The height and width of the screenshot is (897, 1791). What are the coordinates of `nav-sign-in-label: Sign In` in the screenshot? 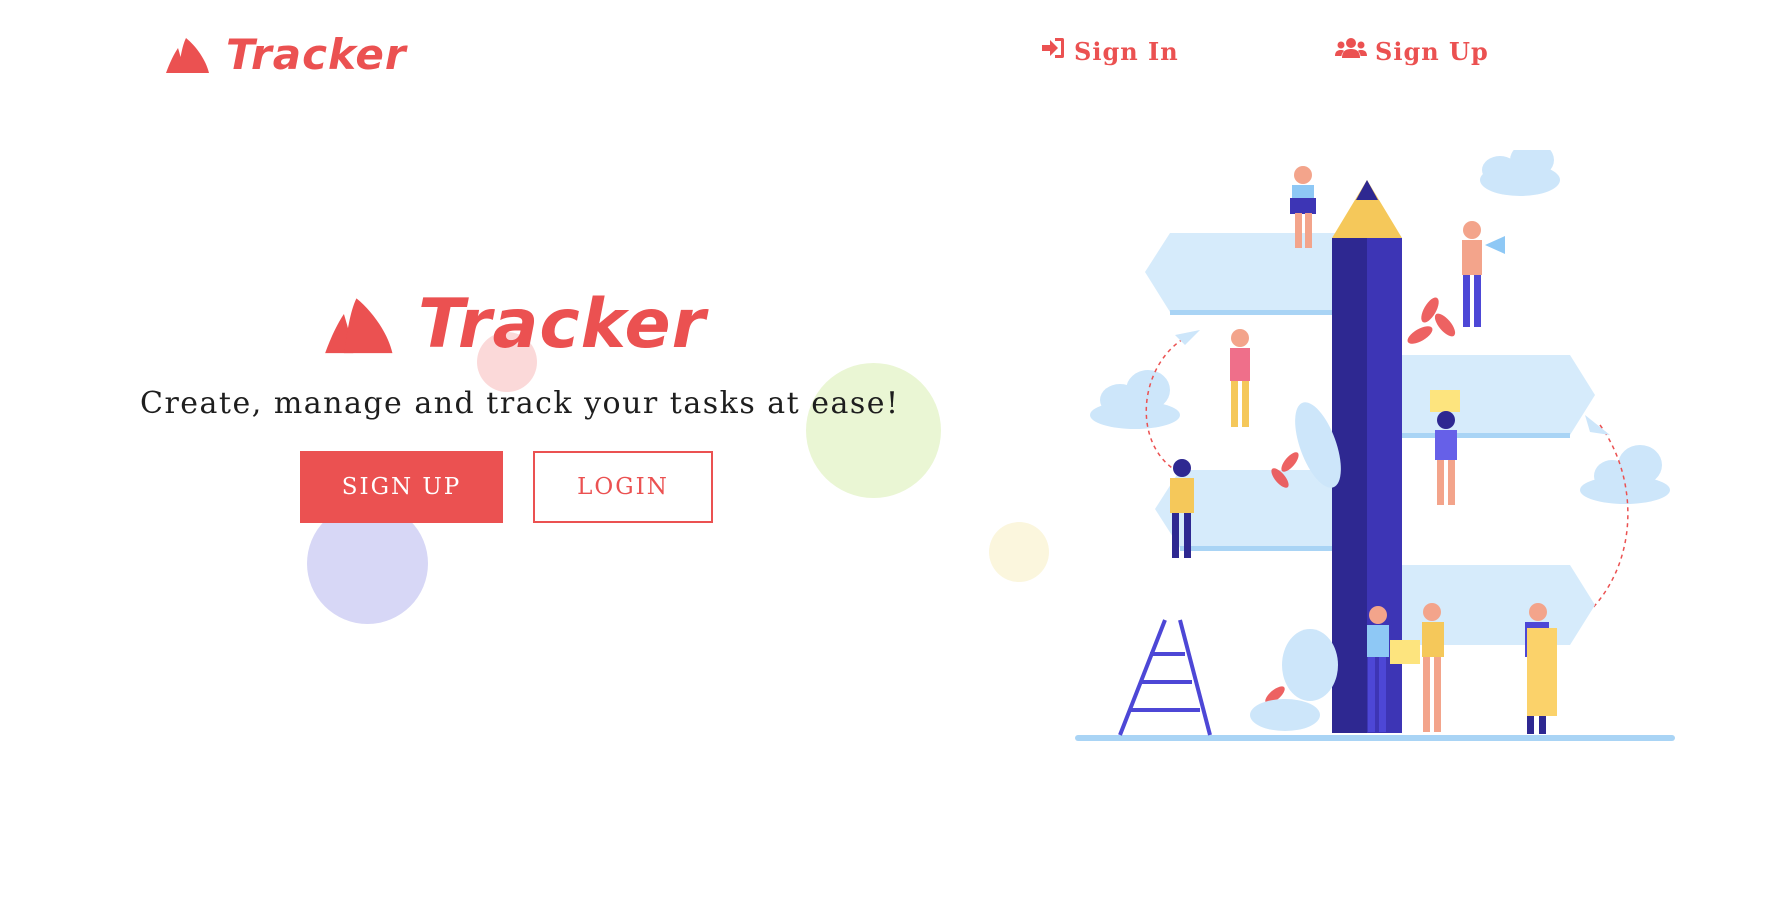 It's located at (1126, 51).